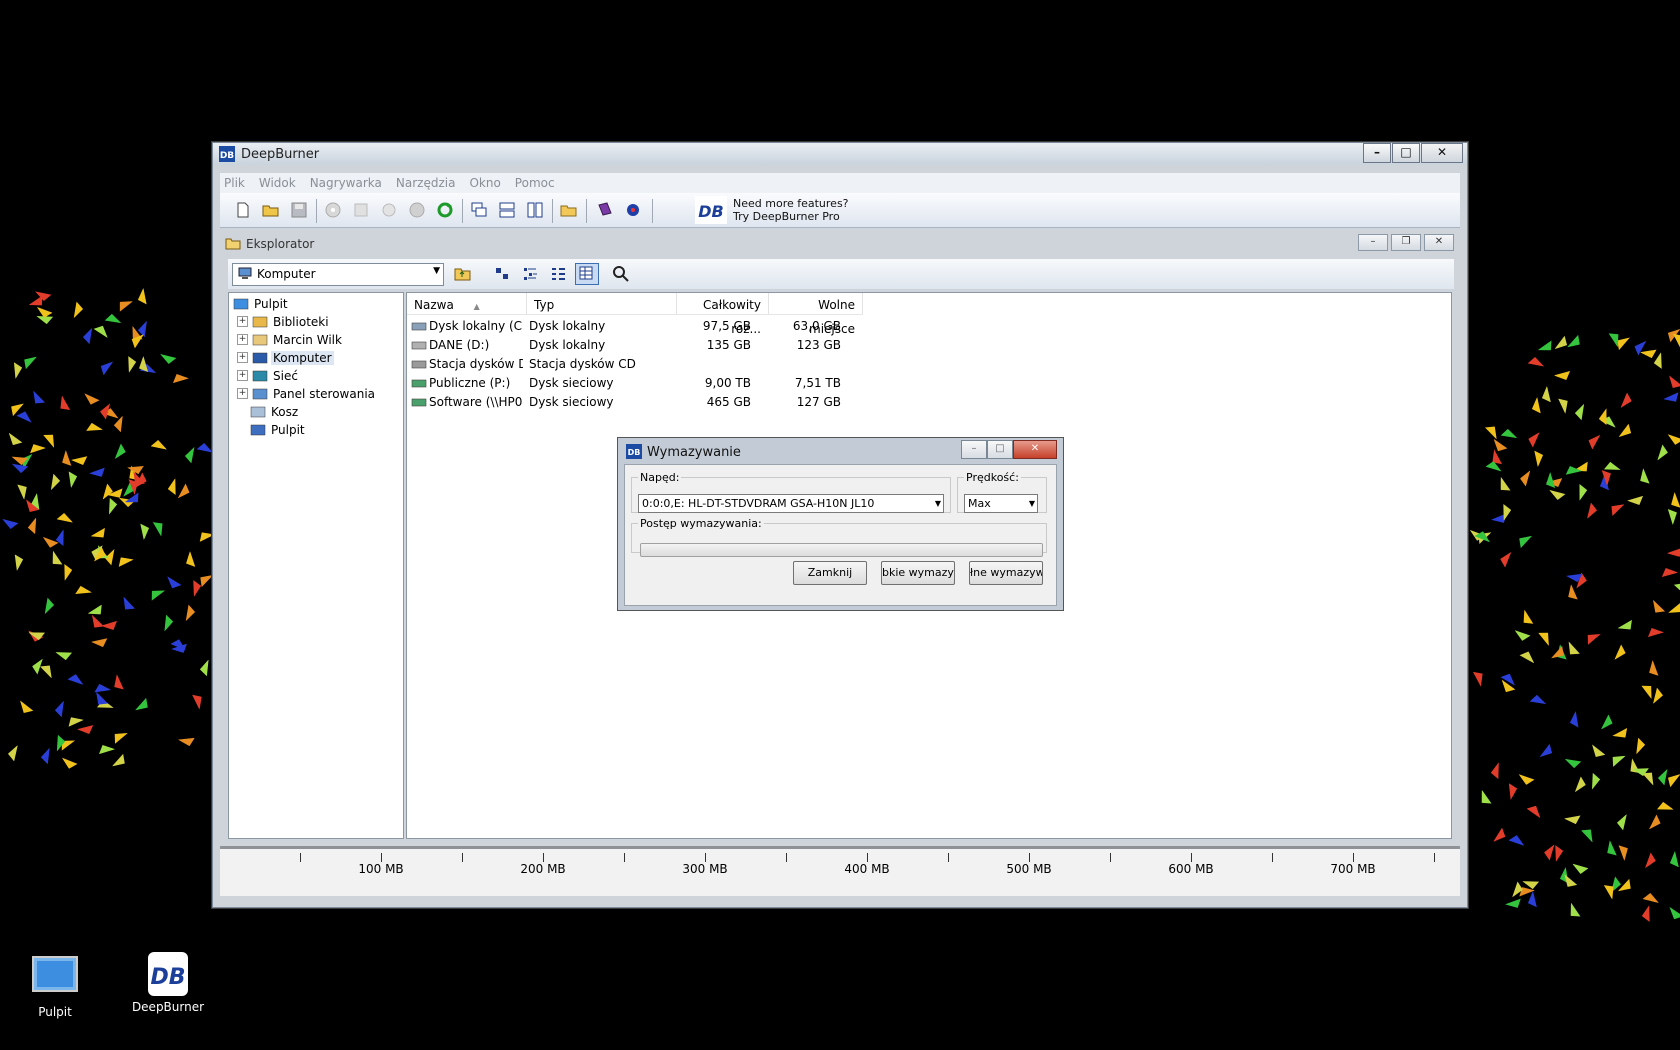  What do you see at coordinates (587, 274) in the screenshot?
I see `details-view-icon` at bounding box center [587, 274].